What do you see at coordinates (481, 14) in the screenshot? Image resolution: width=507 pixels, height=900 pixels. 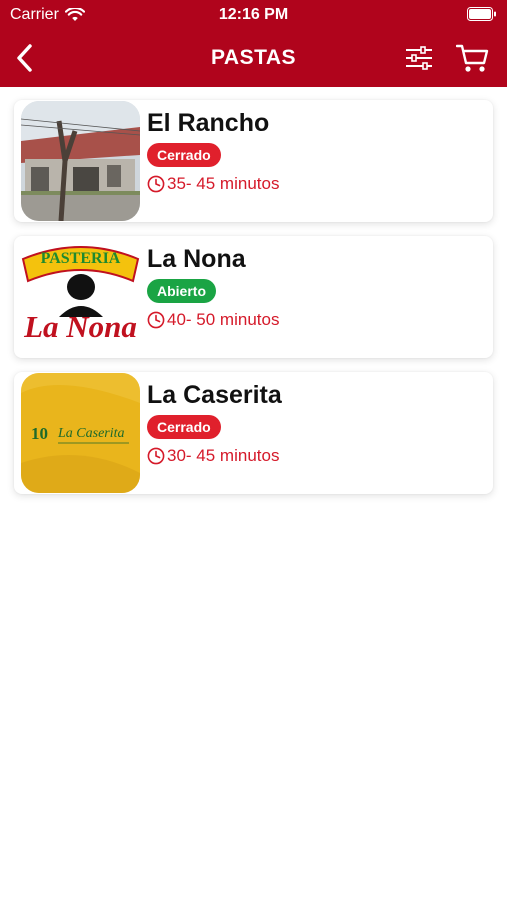 I see `battery-icon` at bounding box center [481, 14].